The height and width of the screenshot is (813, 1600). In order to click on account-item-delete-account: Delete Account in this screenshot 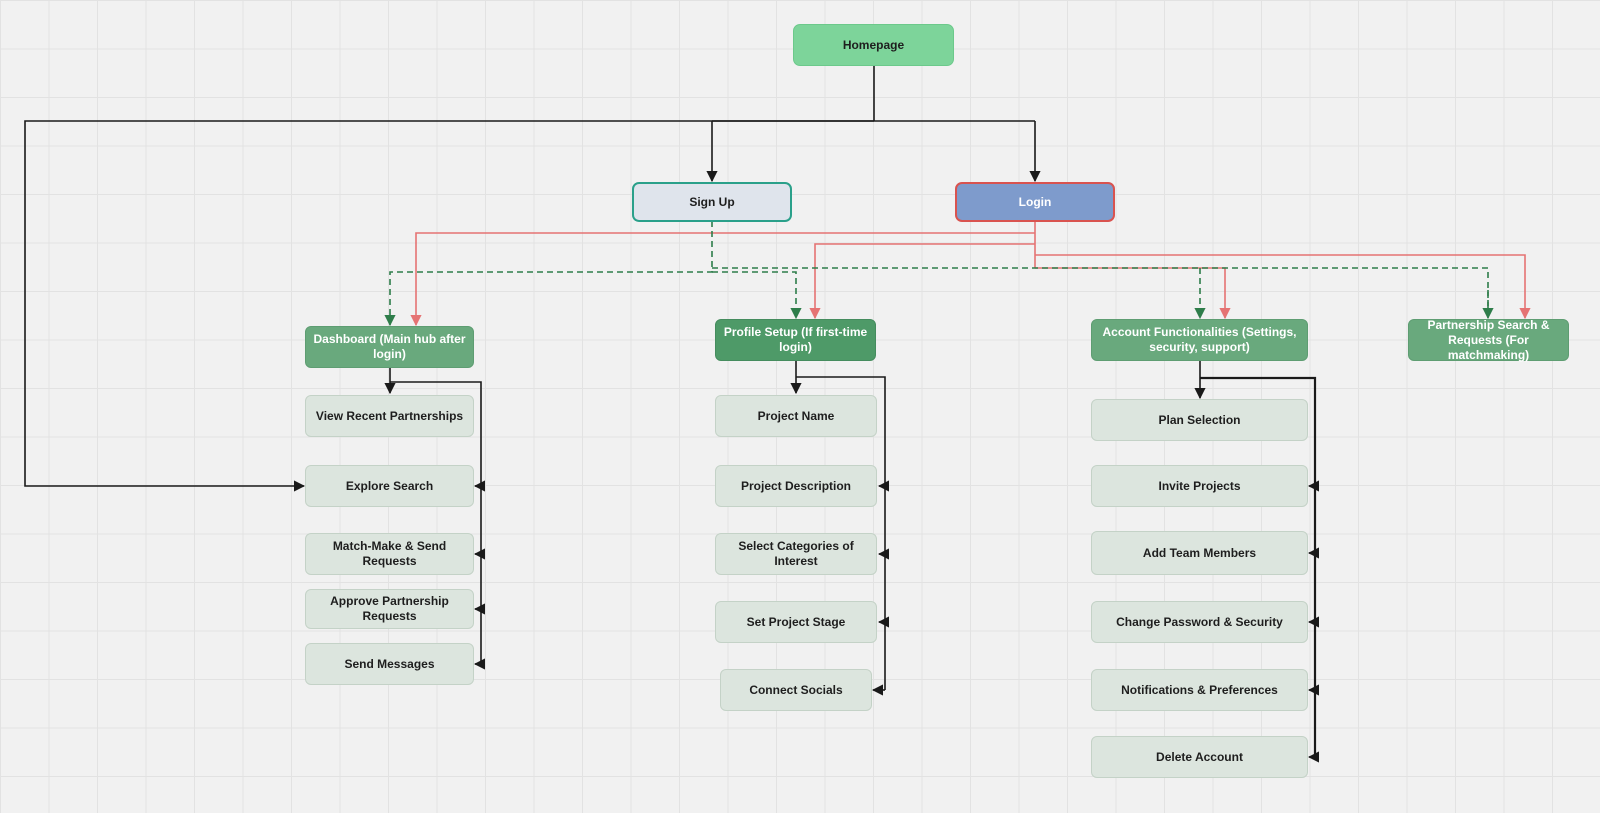, I will do `click(1199, 757)`.